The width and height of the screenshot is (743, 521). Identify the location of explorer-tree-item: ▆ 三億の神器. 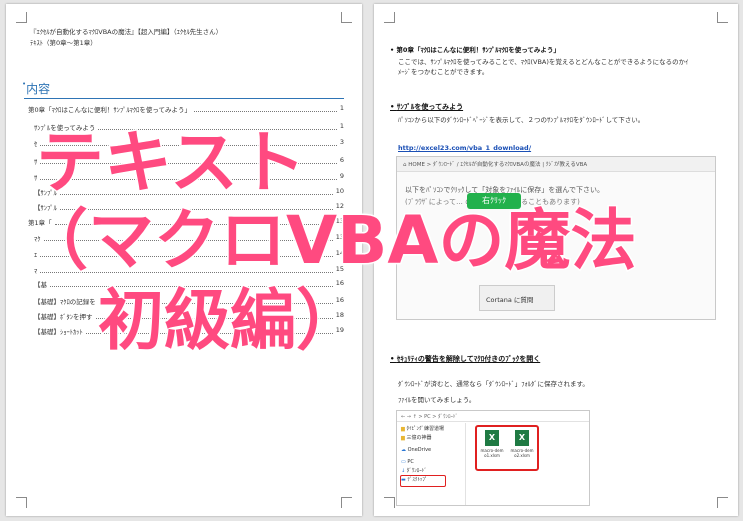
(429, 438).